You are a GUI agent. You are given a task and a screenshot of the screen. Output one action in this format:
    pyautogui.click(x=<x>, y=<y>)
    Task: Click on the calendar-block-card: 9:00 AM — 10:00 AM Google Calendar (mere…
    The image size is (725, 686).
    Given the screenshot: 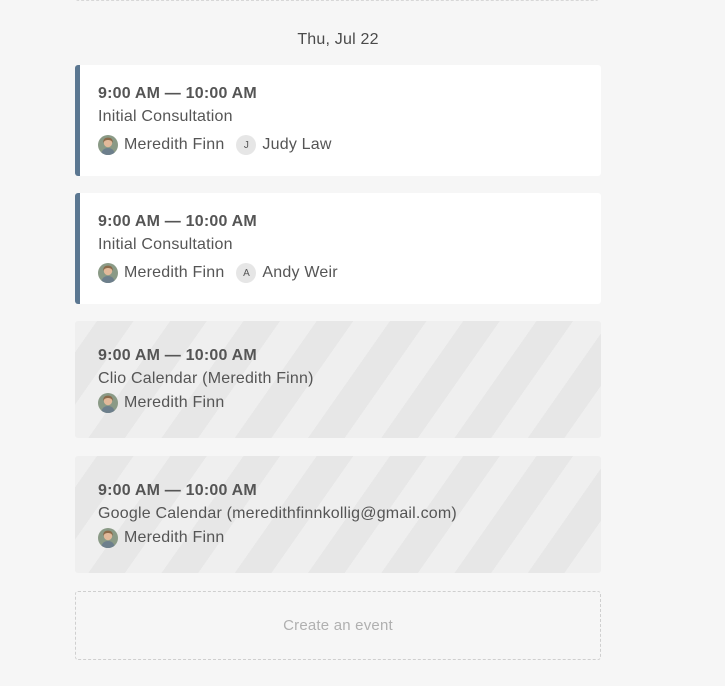 What is the action you would take?
    pyautogui.click(x=338, y=514)
    